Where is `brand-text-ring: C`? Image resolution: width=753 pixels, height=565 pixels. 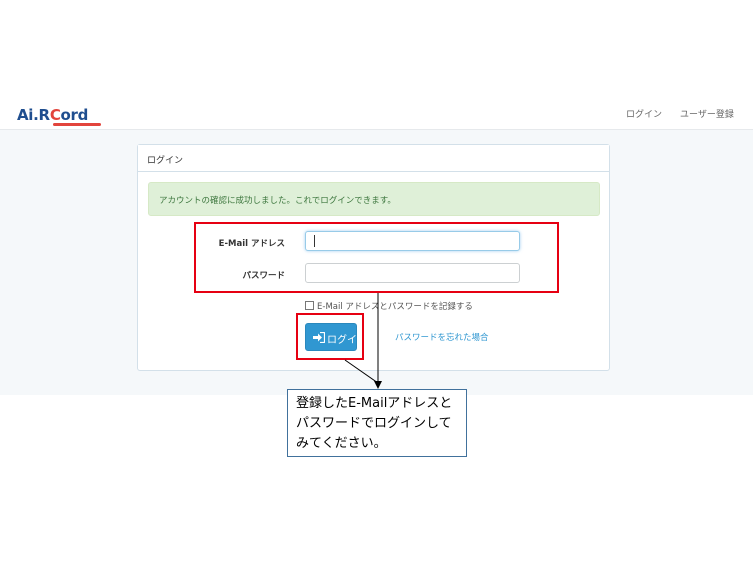 brand-text-ring: C is located at coordinates (55, 115).